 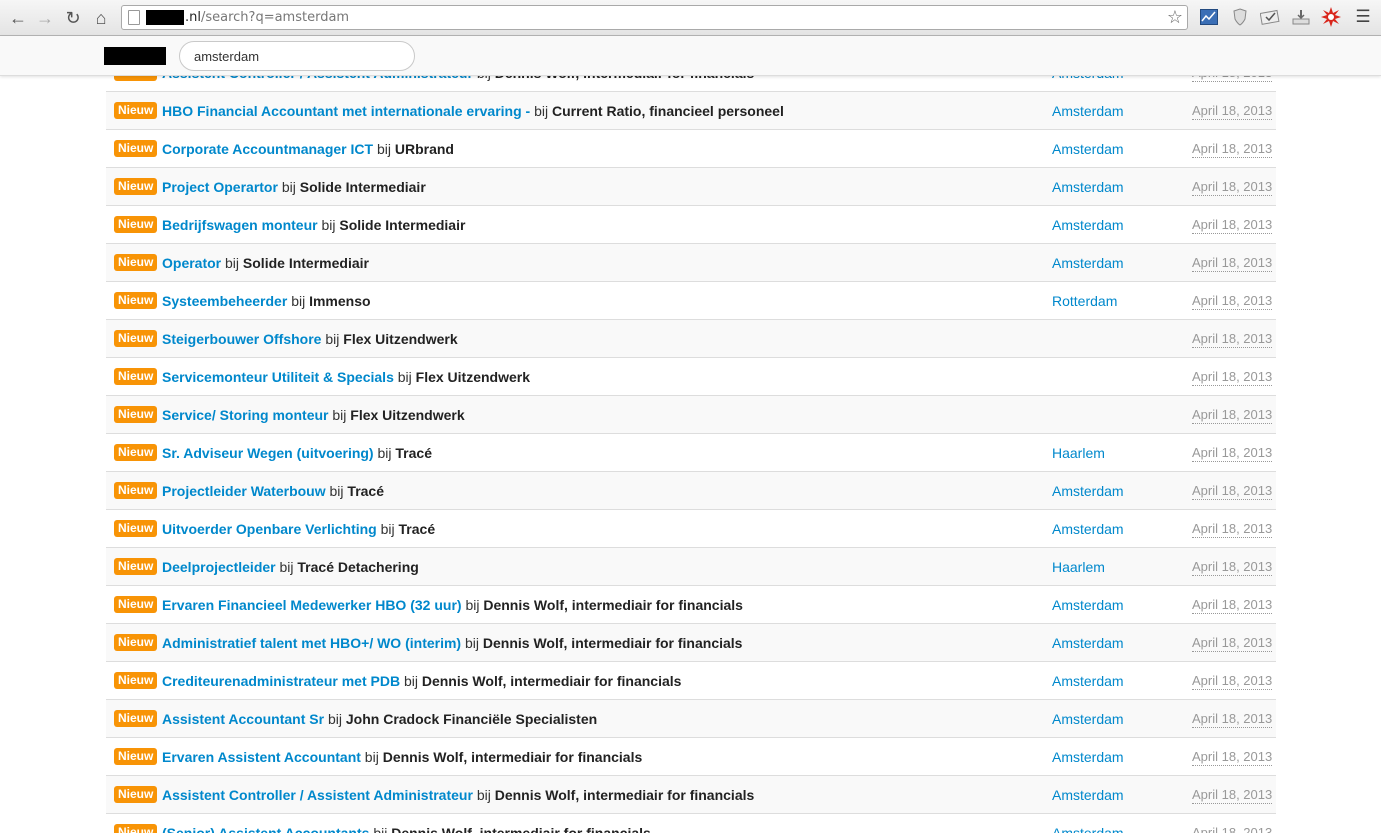 I want to click on job-title-link: Projectleider Waterbouw, so click(x=244, y=491).